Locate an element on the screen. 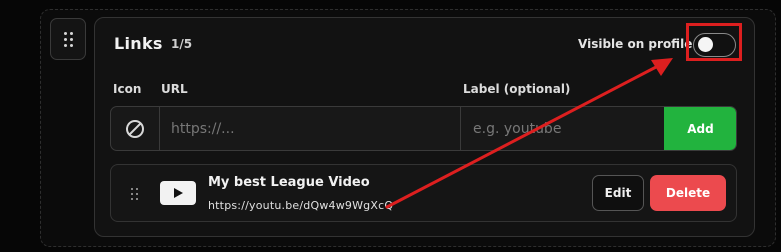 The width and height of the screenshot is (781, 252). youtube-icon is located at coordinates (178, 193).